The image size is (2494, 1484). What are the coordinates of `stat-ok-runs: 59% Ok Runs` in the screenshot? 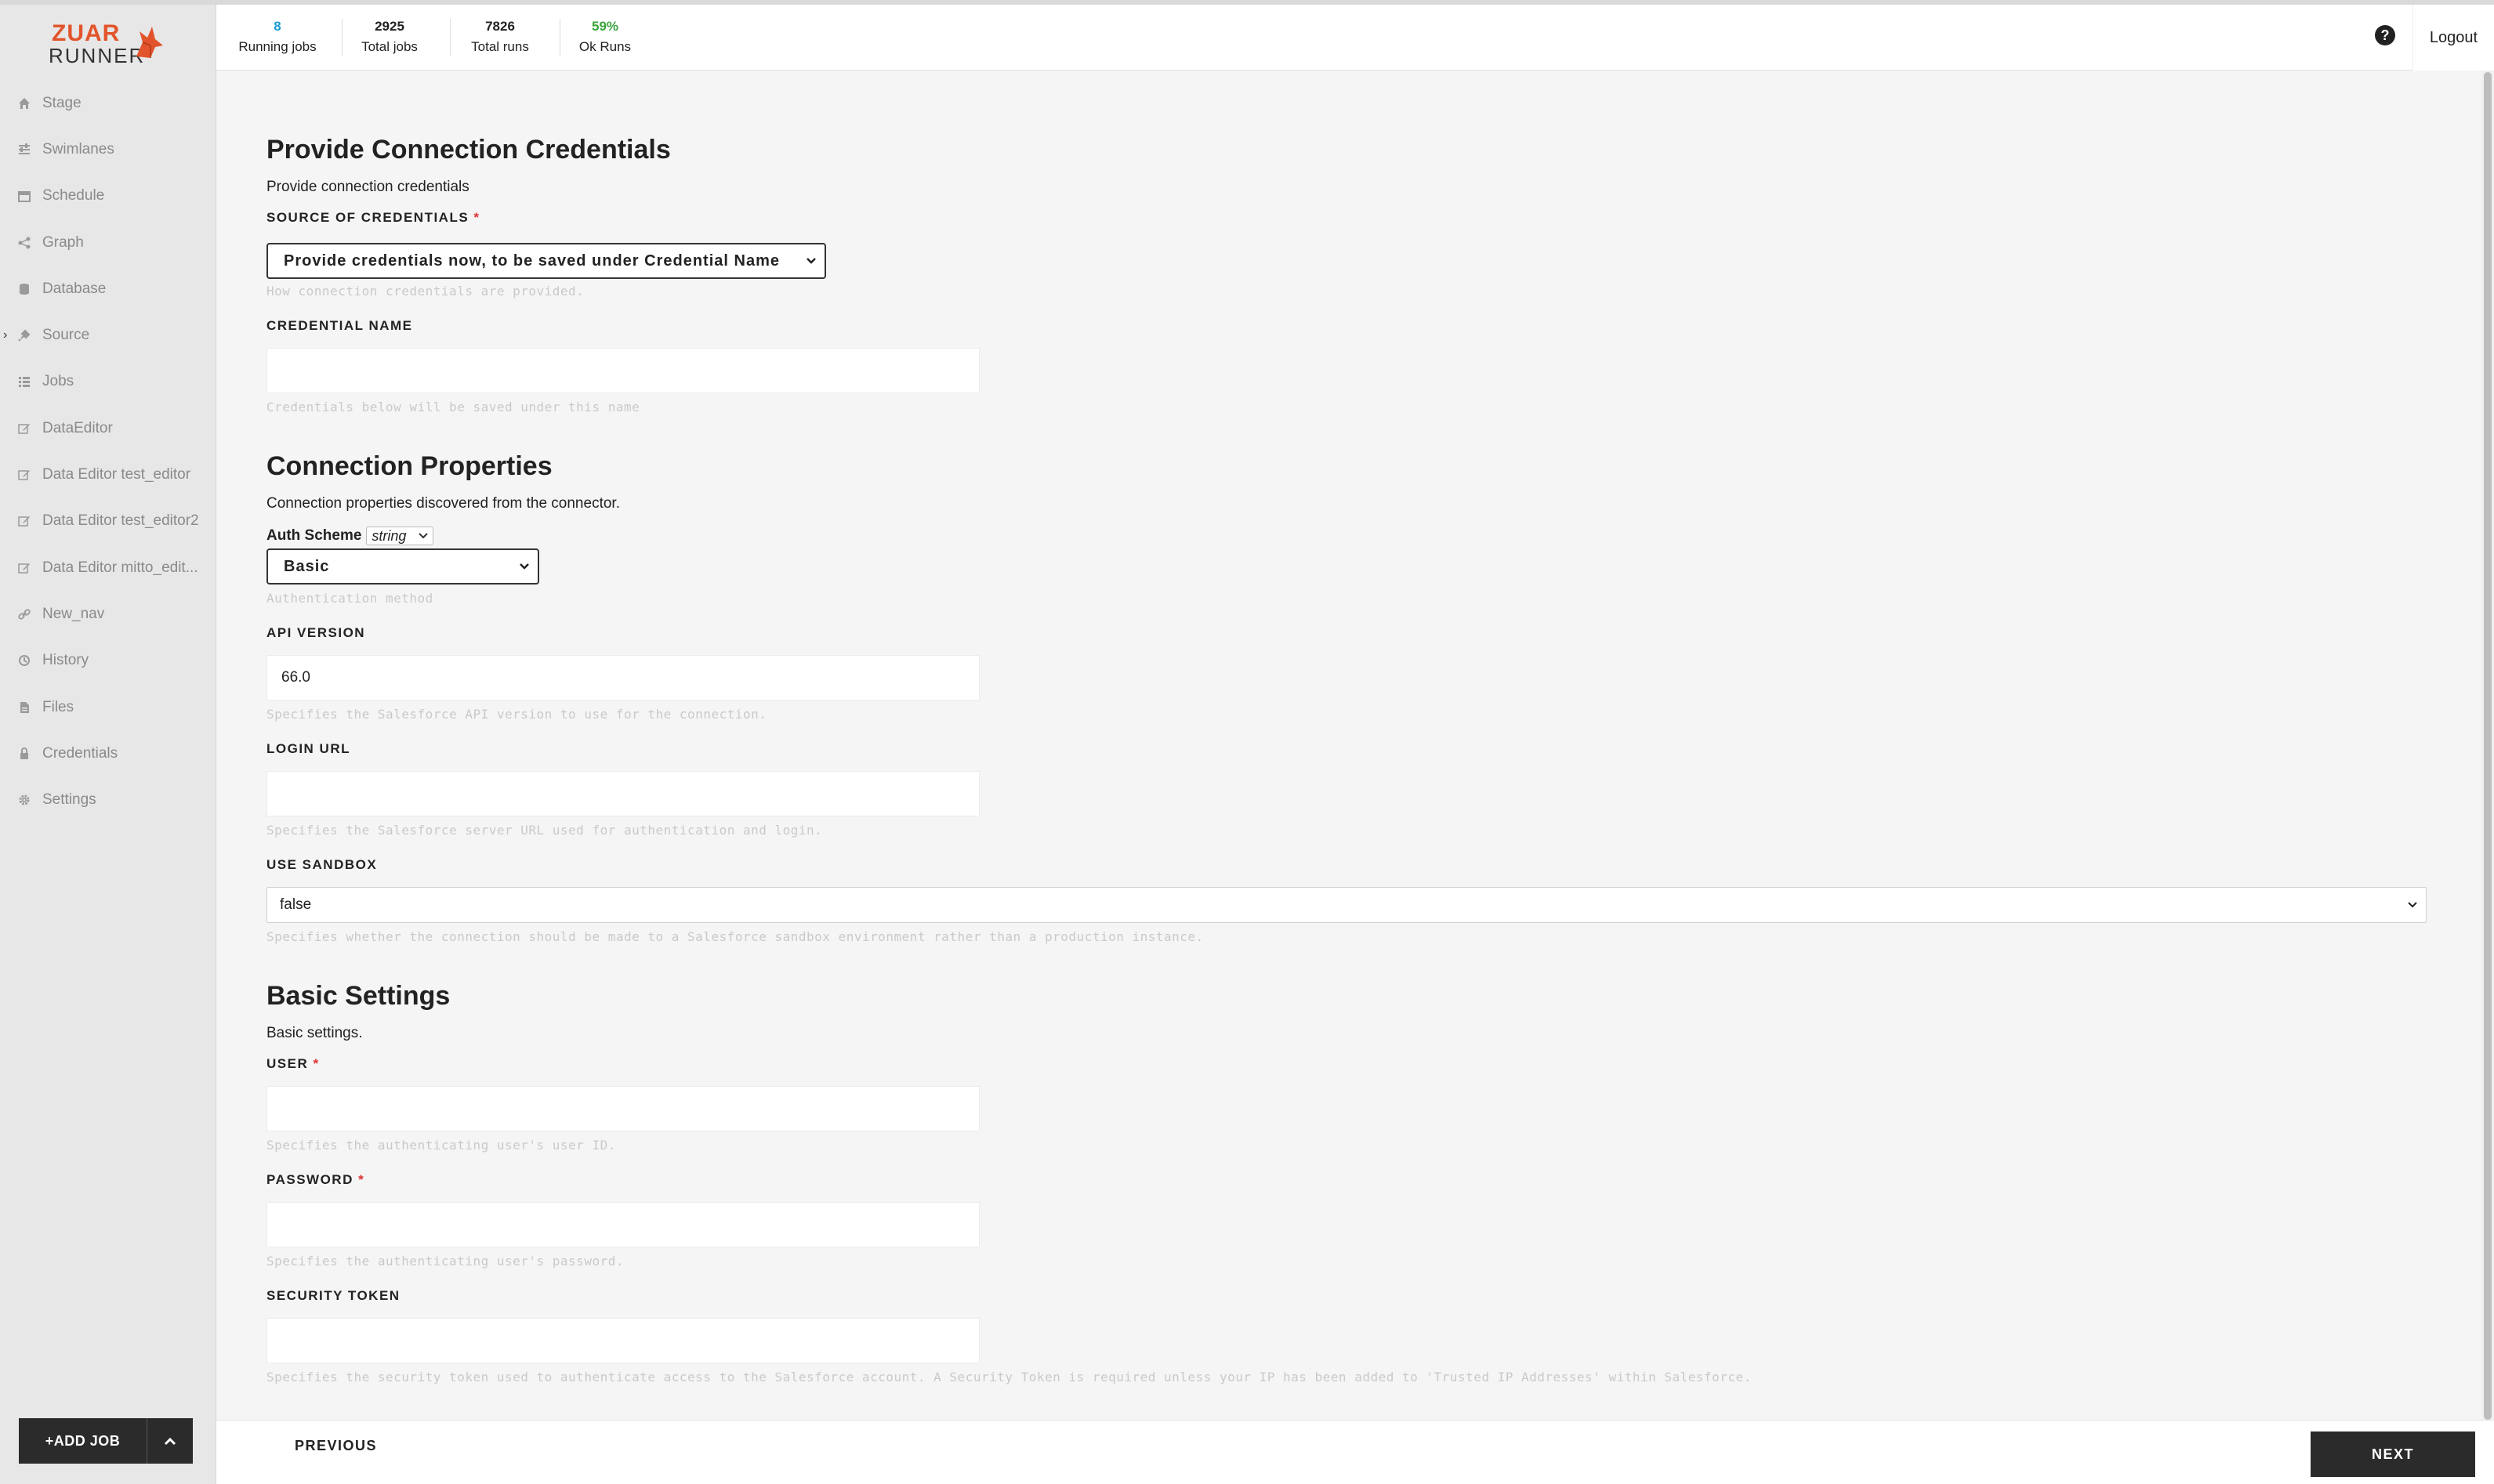 It's located at (605, 39).